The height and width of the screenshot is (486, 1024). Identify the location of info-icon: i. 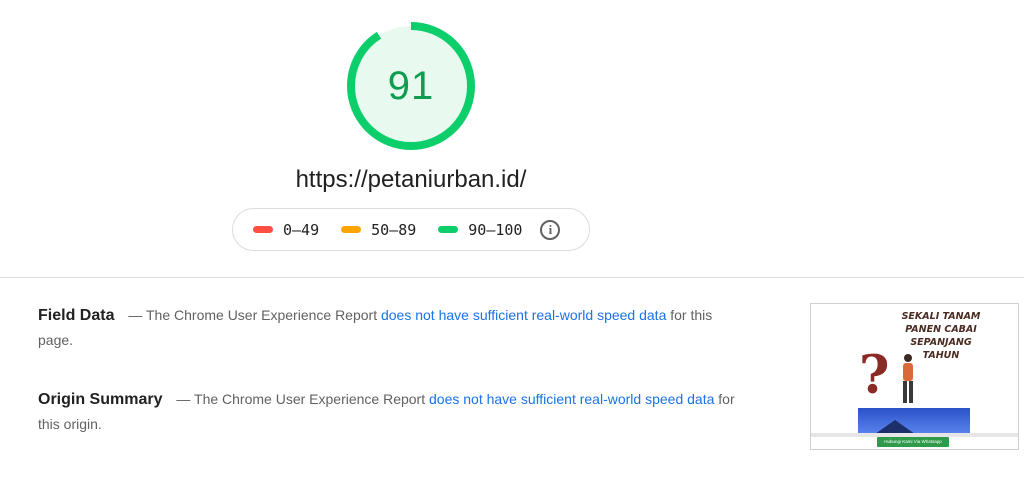
(550, 229).